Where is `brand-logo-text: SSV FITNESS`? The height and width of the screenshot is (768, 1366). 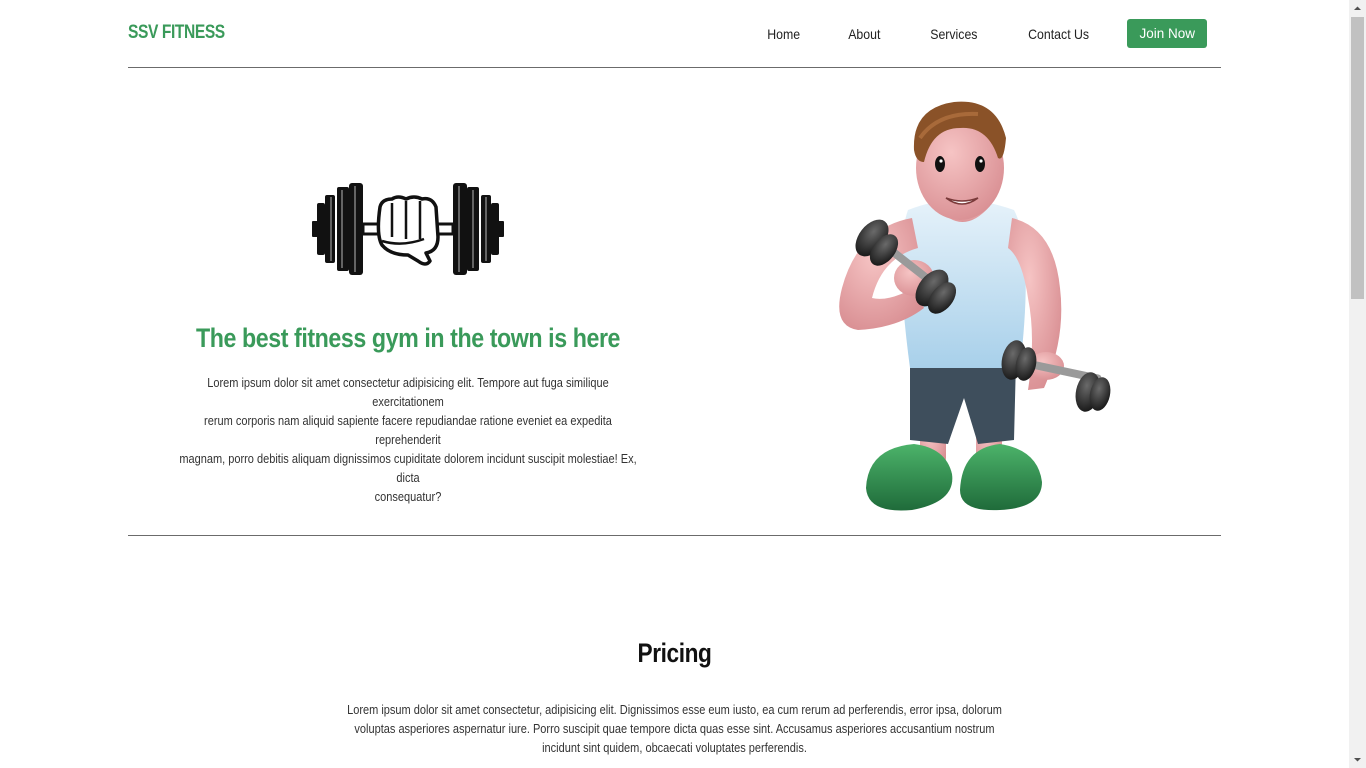 brand-logo-text: SSV FITNESS is located at coordinates (176, 33).